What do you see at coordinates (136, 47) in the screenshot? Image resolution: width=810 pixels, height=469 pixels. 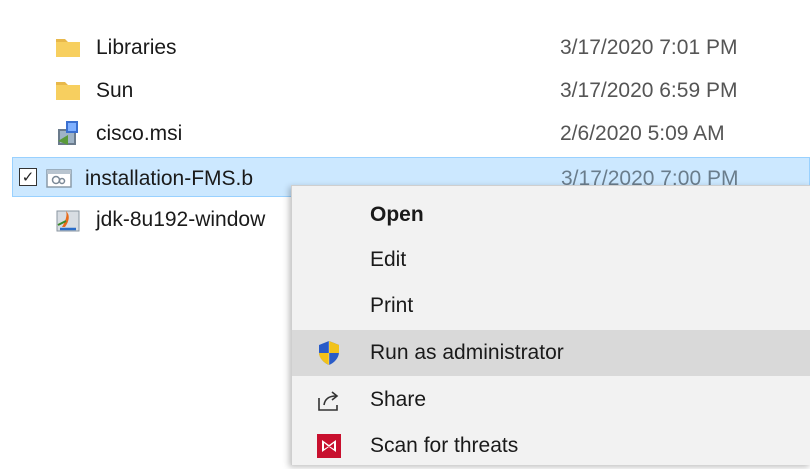 I see `file-name: Libraries` at bounding box center [136, 47].